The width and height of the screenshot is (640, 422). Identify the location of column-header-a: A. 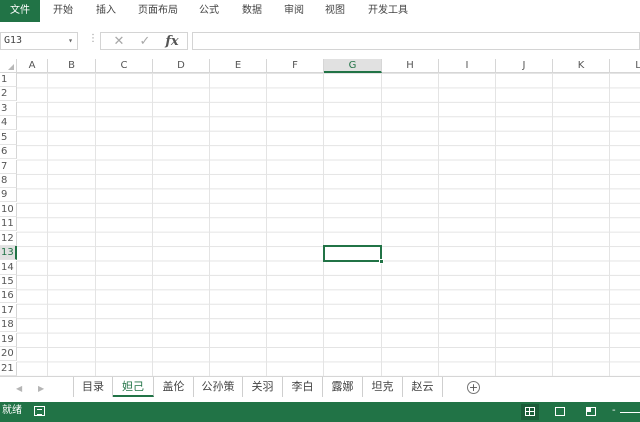
(32, 66).